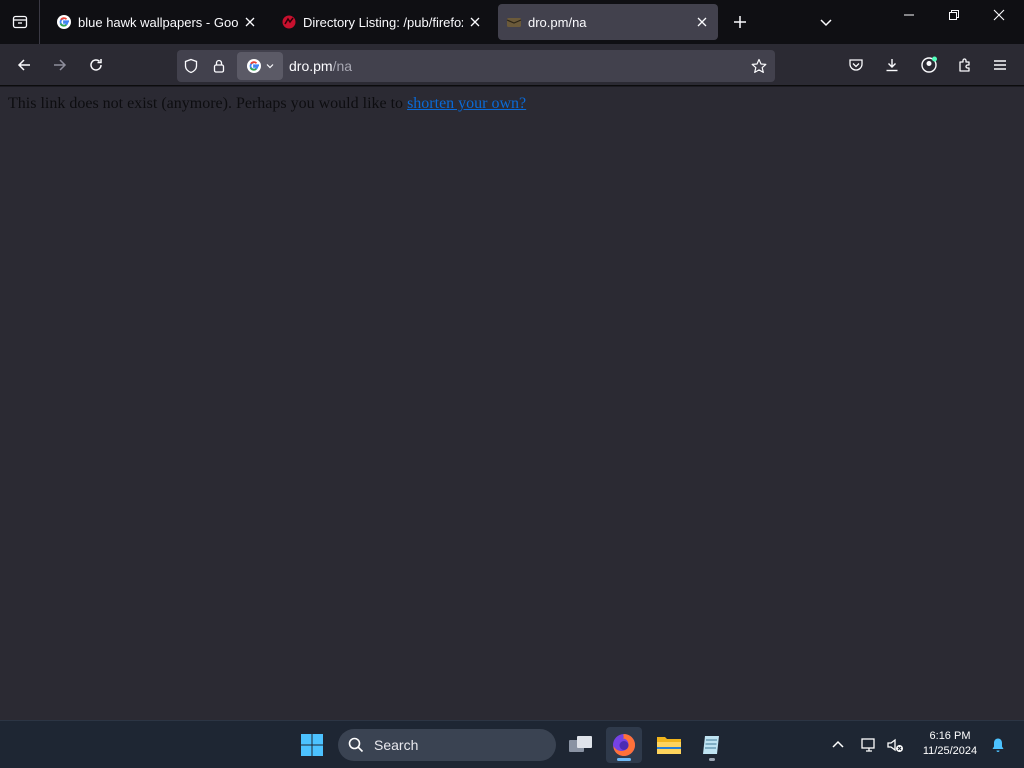 This screenshot has width=1024, height=768. I want to click on show-hidden-icons-button, so click(838, 745).